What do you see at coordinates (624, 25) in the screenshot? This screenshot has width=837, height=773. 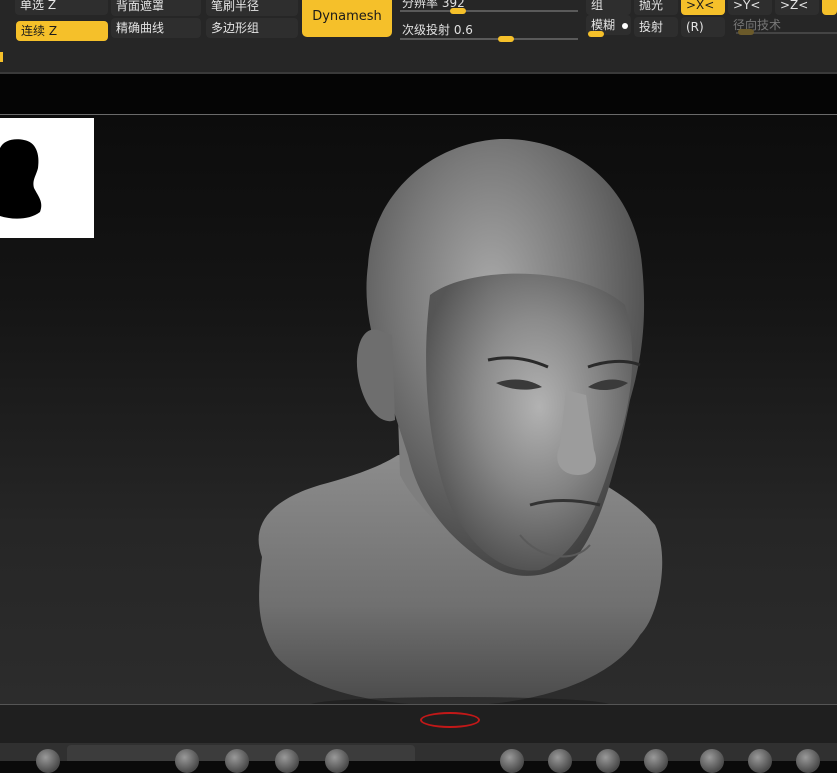 I see `blur-dot-icon` at bounding box center [624, 25].